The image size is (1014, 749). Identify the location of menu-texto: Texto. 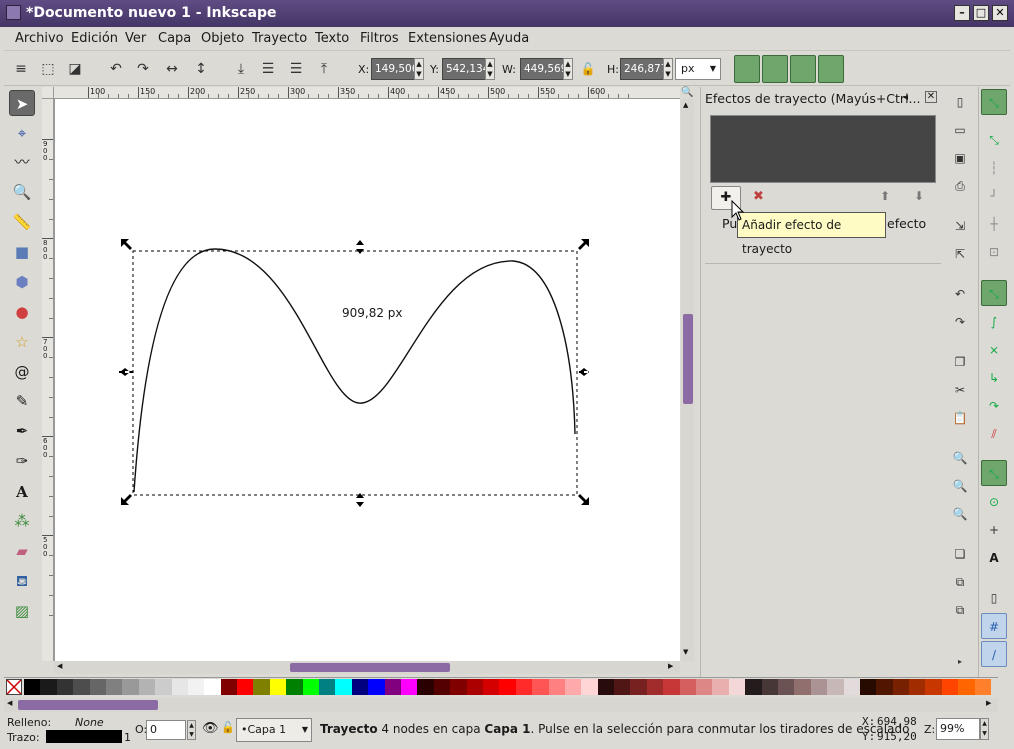
(332, 38).